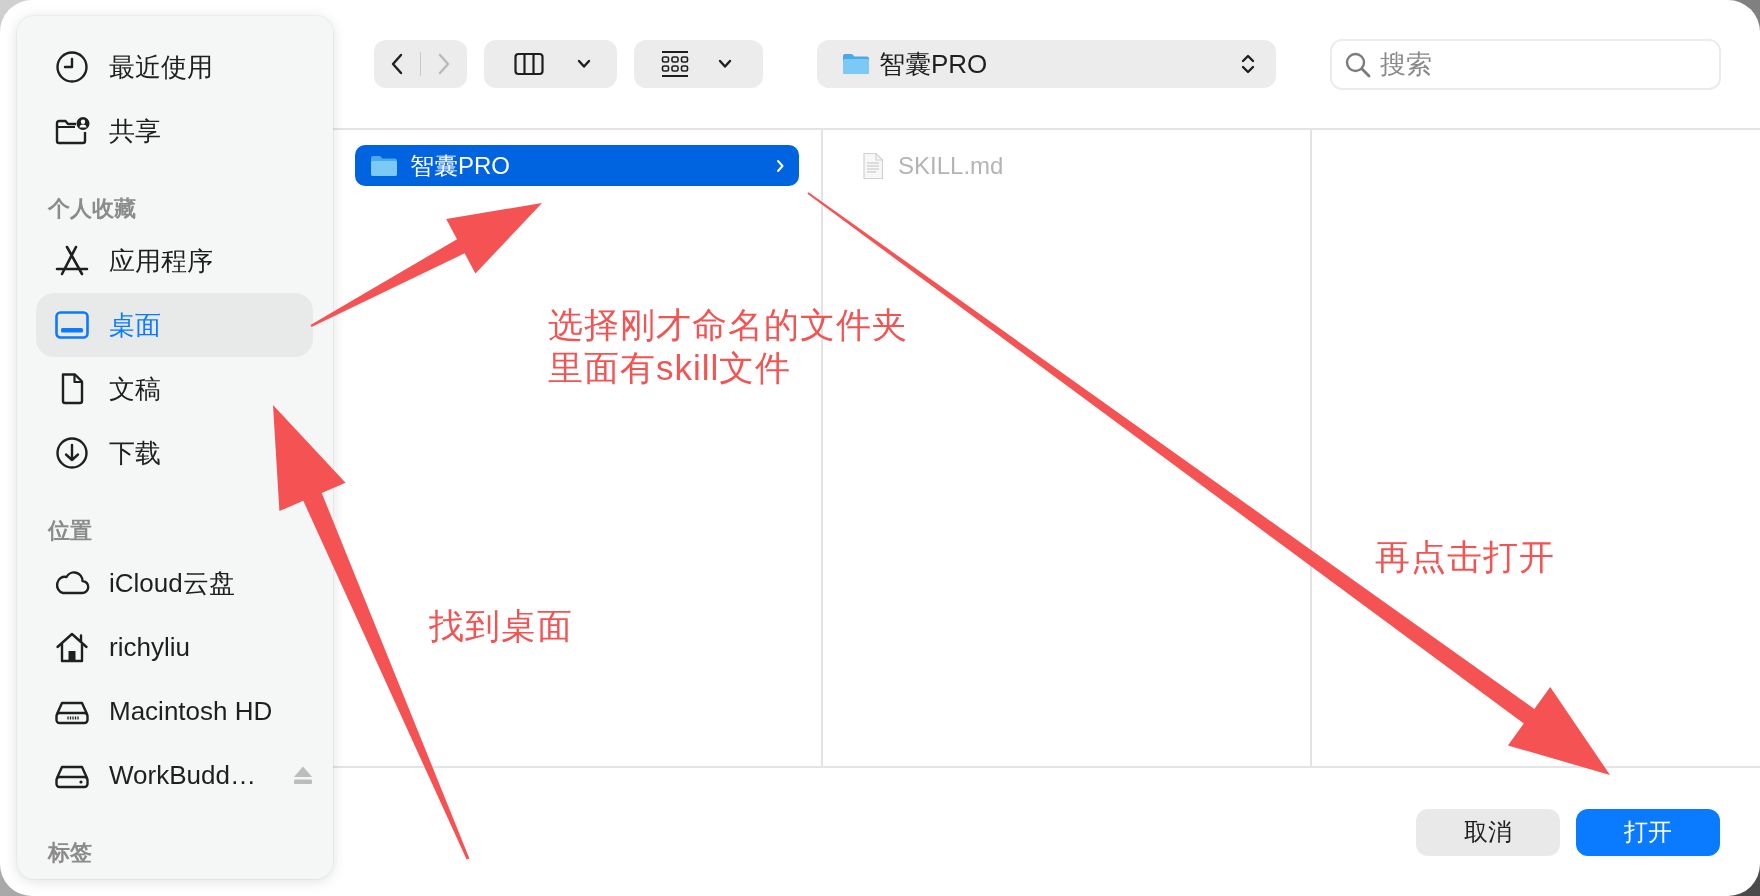 Image resolution: width=1760 pixels, height=896 pixels. I want to click on sidebar-item: Macintosh HD, so click(174, 711).